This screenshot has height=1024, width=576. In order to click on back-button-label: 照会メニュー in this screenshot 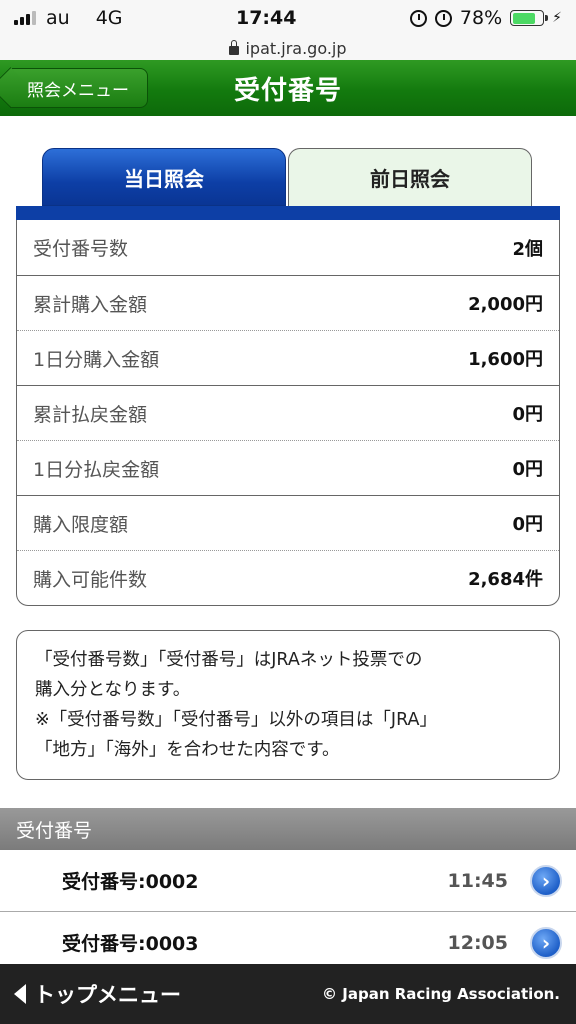, I will do `click(78, 90)`.